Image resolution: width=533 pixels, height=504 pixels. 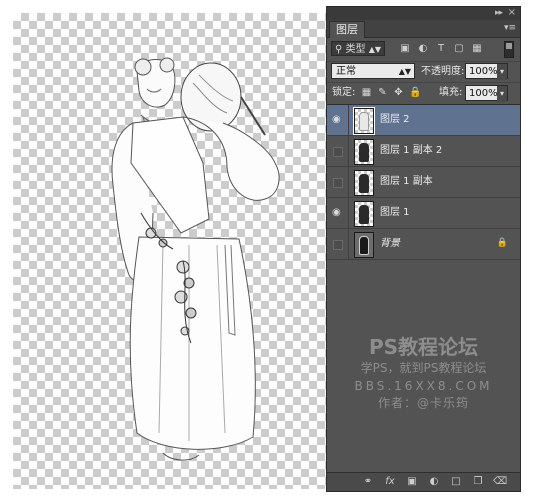 I want to click on adjustment-filter-icon: ◐, so click(x=423, y=49).